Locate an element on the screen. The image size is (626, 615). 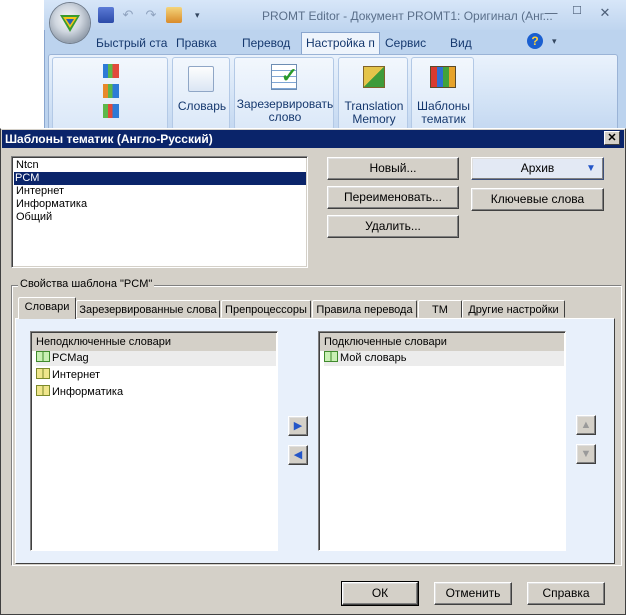
keywords-button: Ключевые слова is located at coordinates (537, 199).